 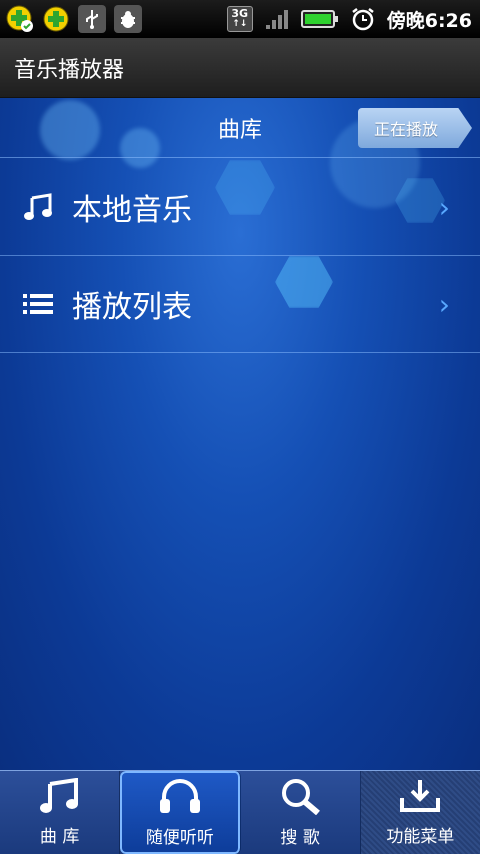 I want to click on bottom-tab-bar: 曲 库 随便听听 搜 歌 功能菜单, so click(x=240, y=812).